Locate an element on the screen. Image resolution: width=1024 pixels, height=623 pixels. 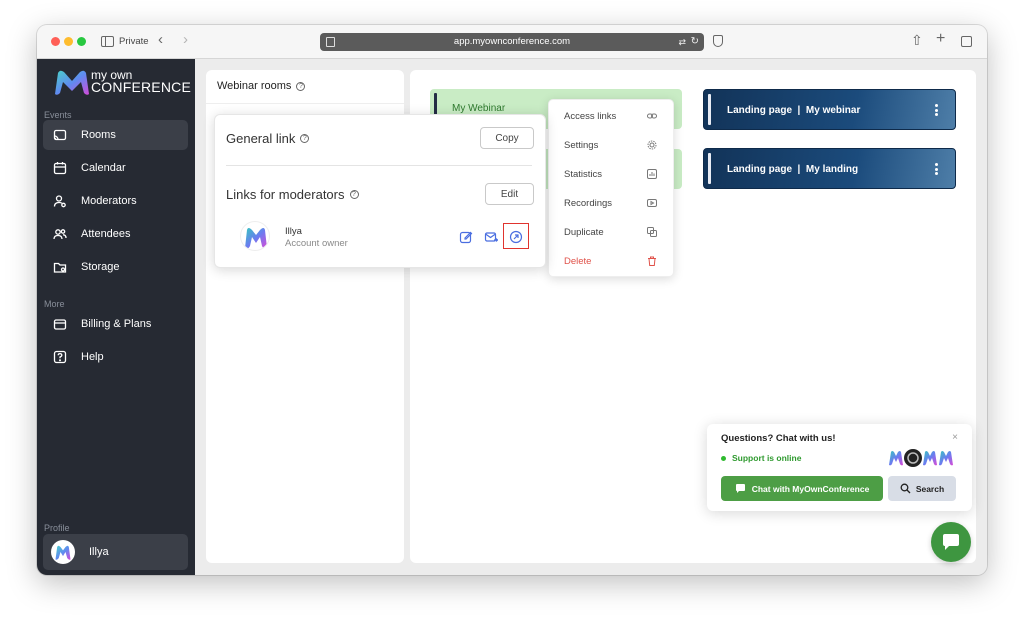
chat-title: Questions? Chat with us! is located at coordinates (778, 438).